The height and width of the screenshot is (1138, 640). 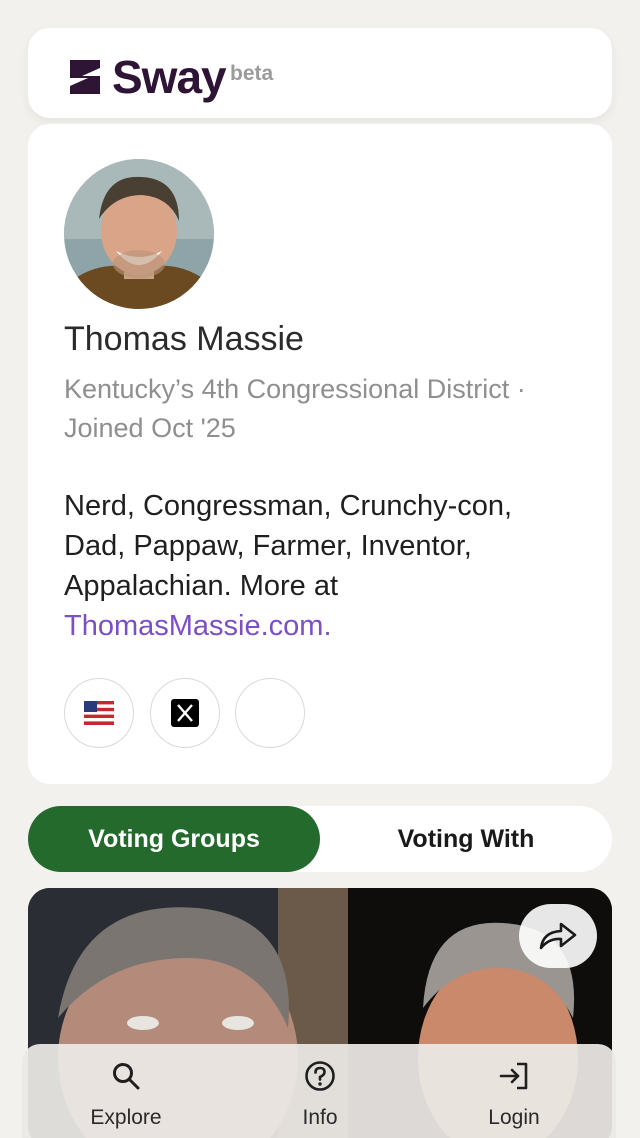 I want to click on us-flag-icon, so click(x=99, y=713).